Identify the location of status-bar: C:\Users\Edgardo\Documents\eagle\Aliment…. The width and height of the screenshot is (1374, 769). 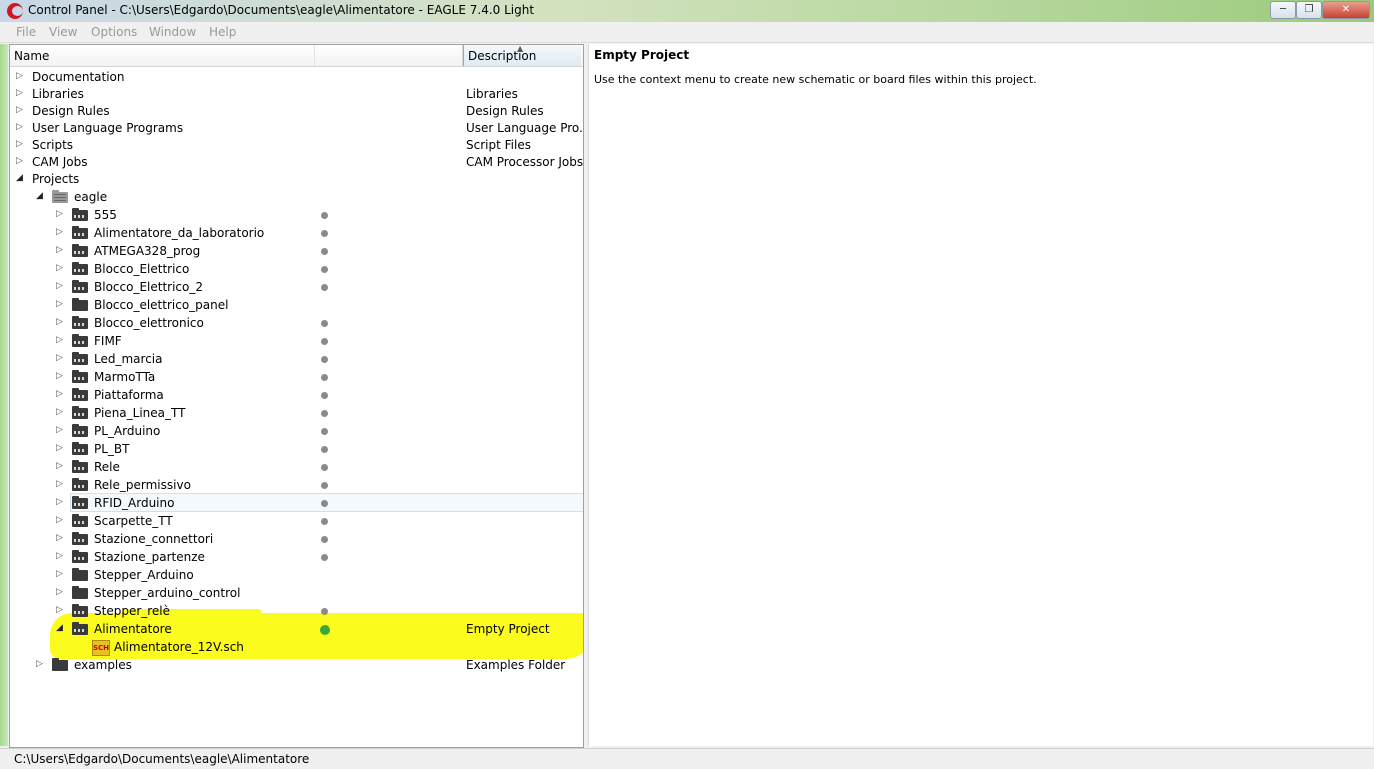
(687, 758).